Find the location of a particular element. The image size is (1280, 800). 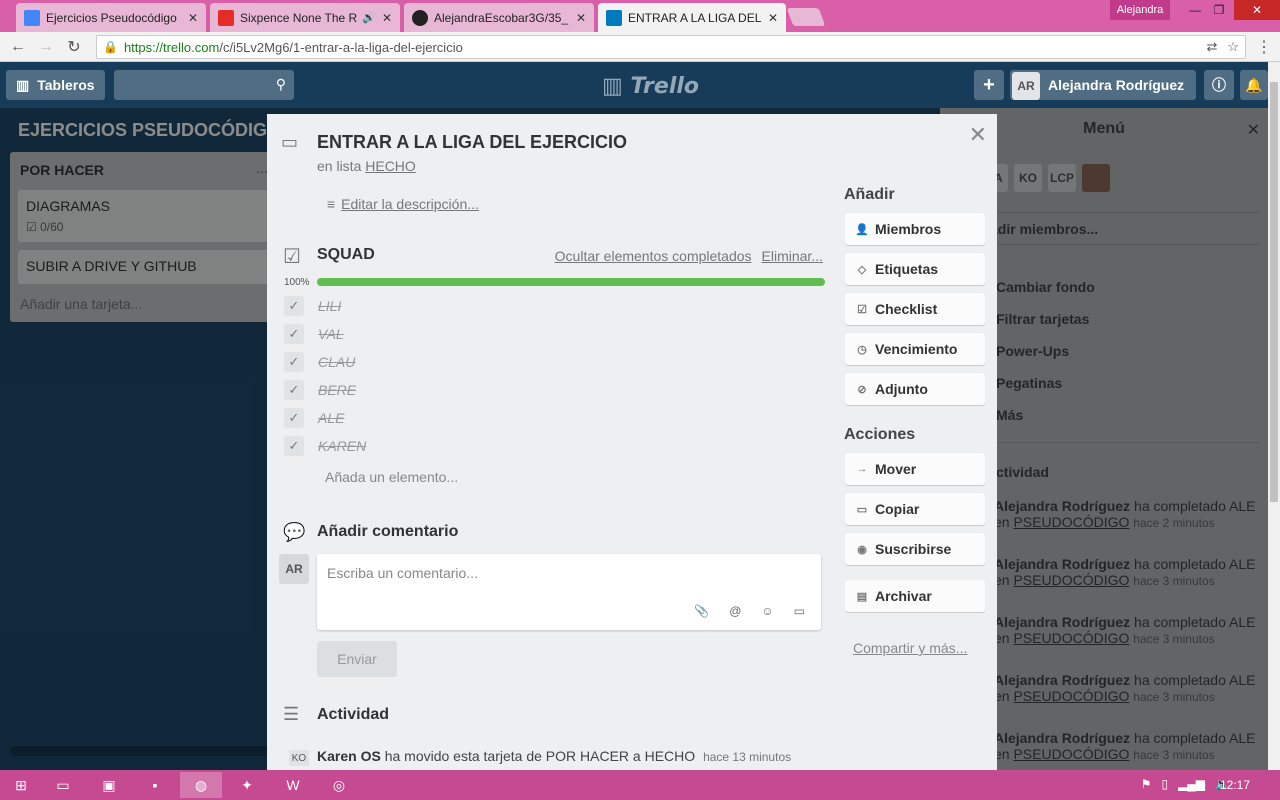

bookmark-star-icon: ☆ is located at coordinates (1233, 47).